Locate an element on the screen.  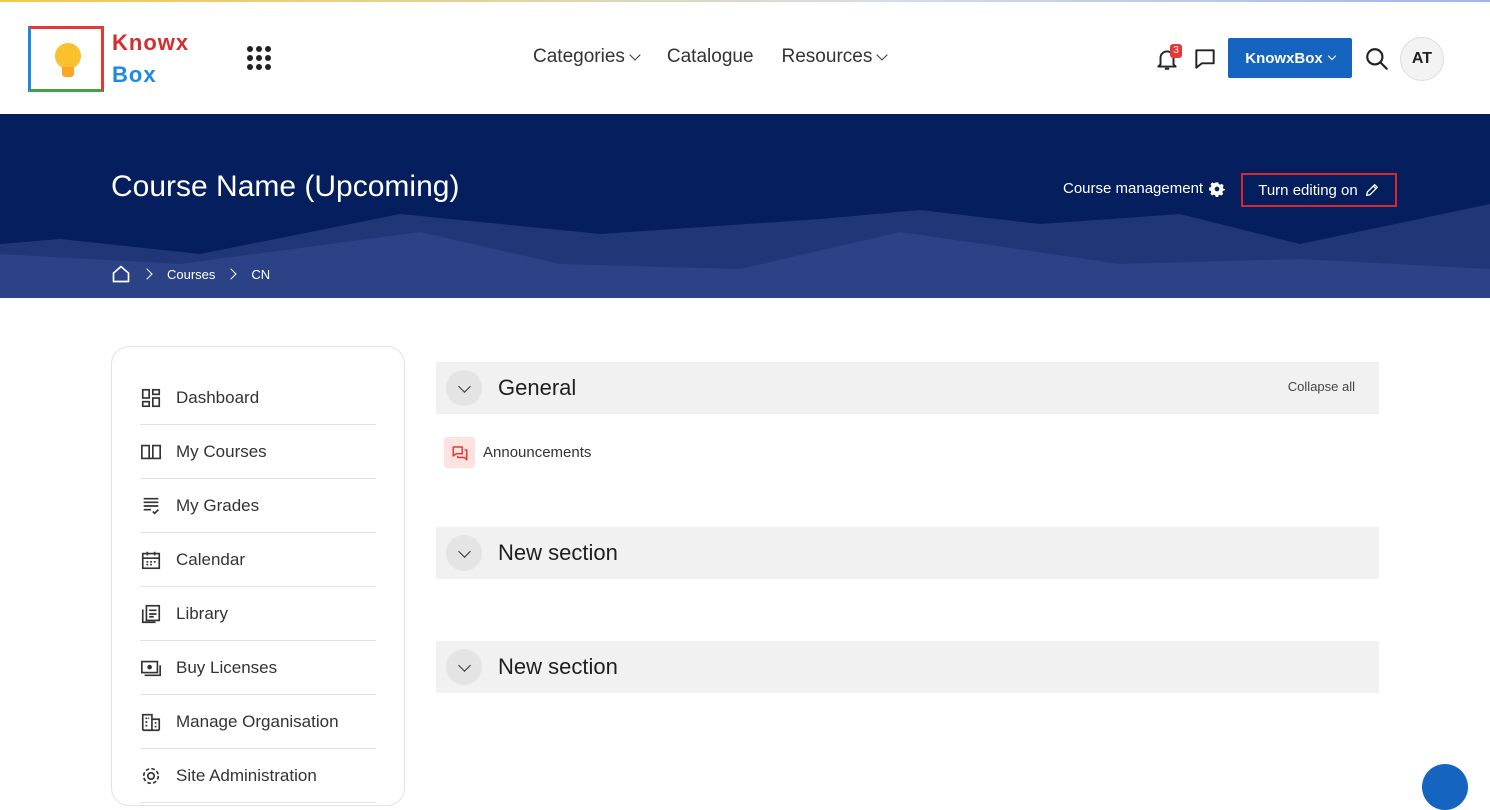
sidebar-item-my-grades: My Grades is located at coordinates (258, 506).